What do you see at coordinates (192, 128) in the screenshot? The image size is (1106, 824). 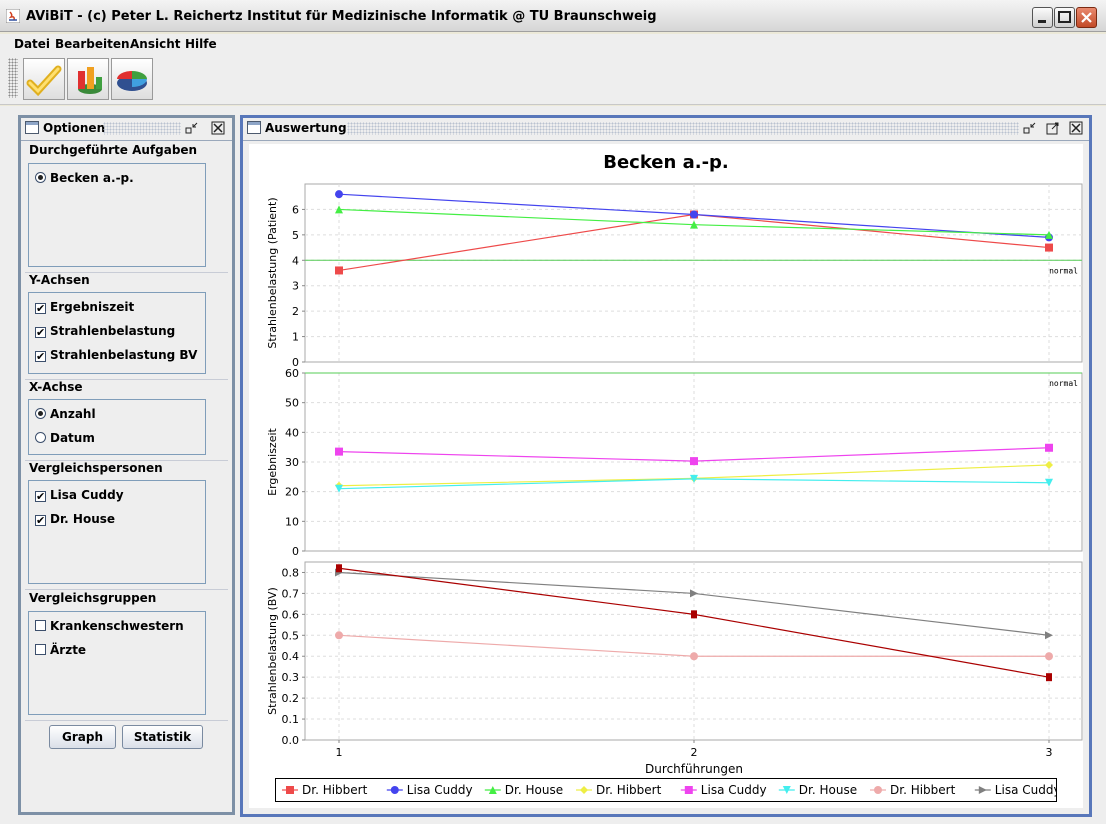 I see `options-iconify-button` at bounding box center [192, 128].